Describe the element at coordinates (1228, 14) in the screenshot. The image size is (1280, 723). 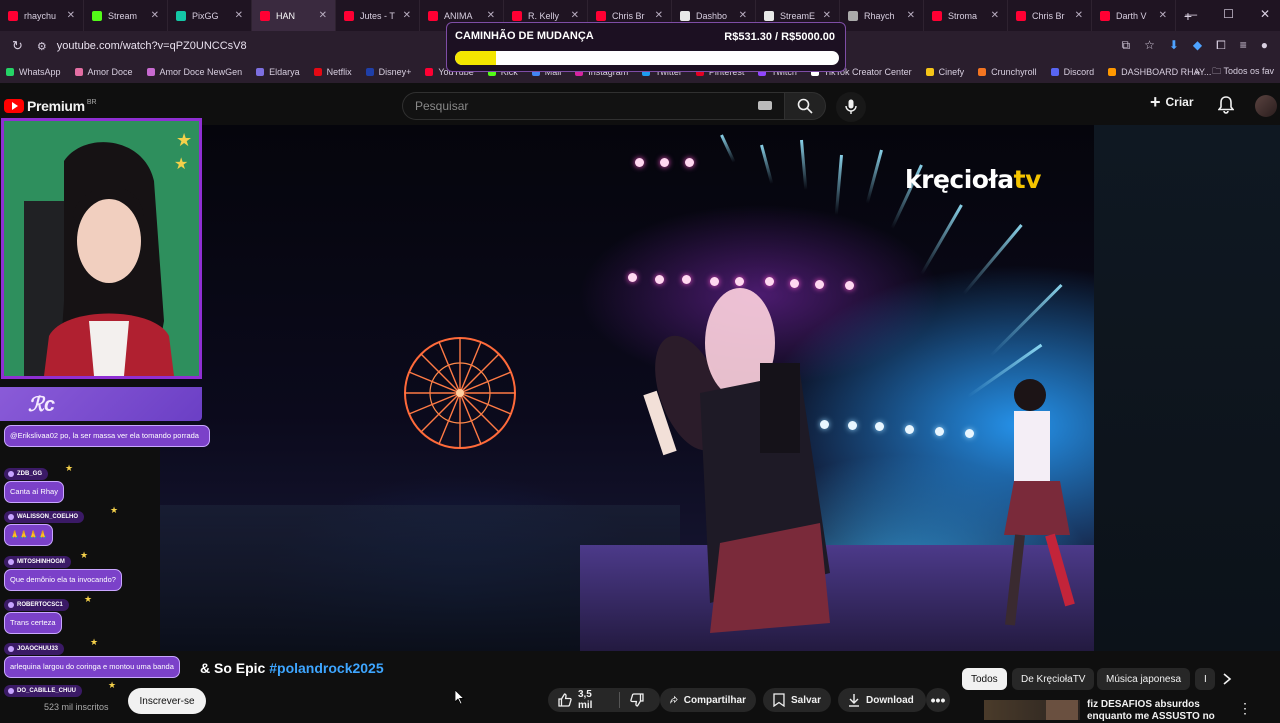
I see `maximize-icon: ☐` at that location.